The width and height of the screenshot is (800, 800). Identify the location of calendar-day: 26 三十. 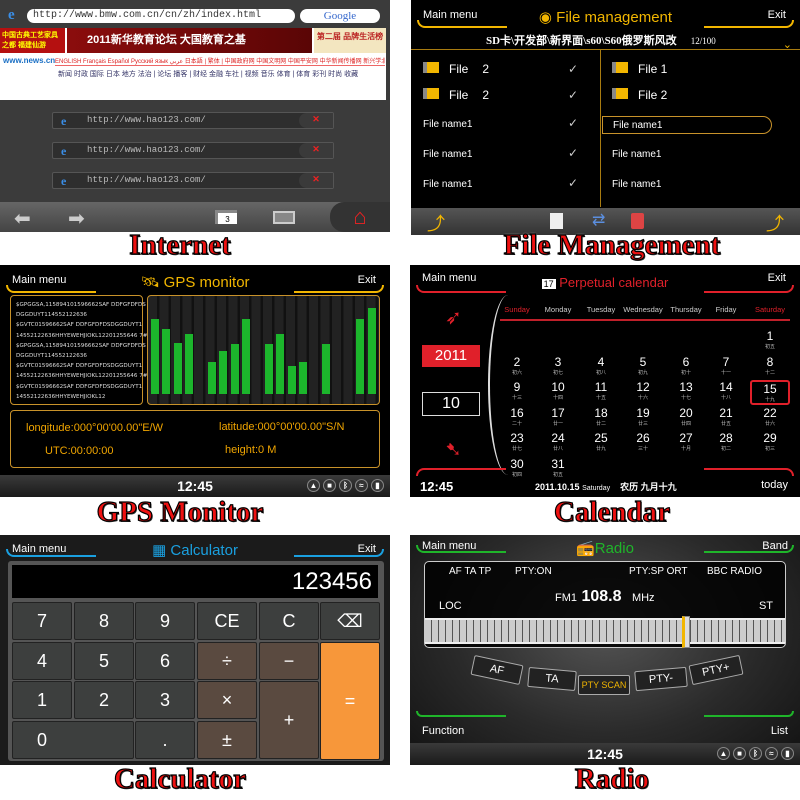
(643, 441).